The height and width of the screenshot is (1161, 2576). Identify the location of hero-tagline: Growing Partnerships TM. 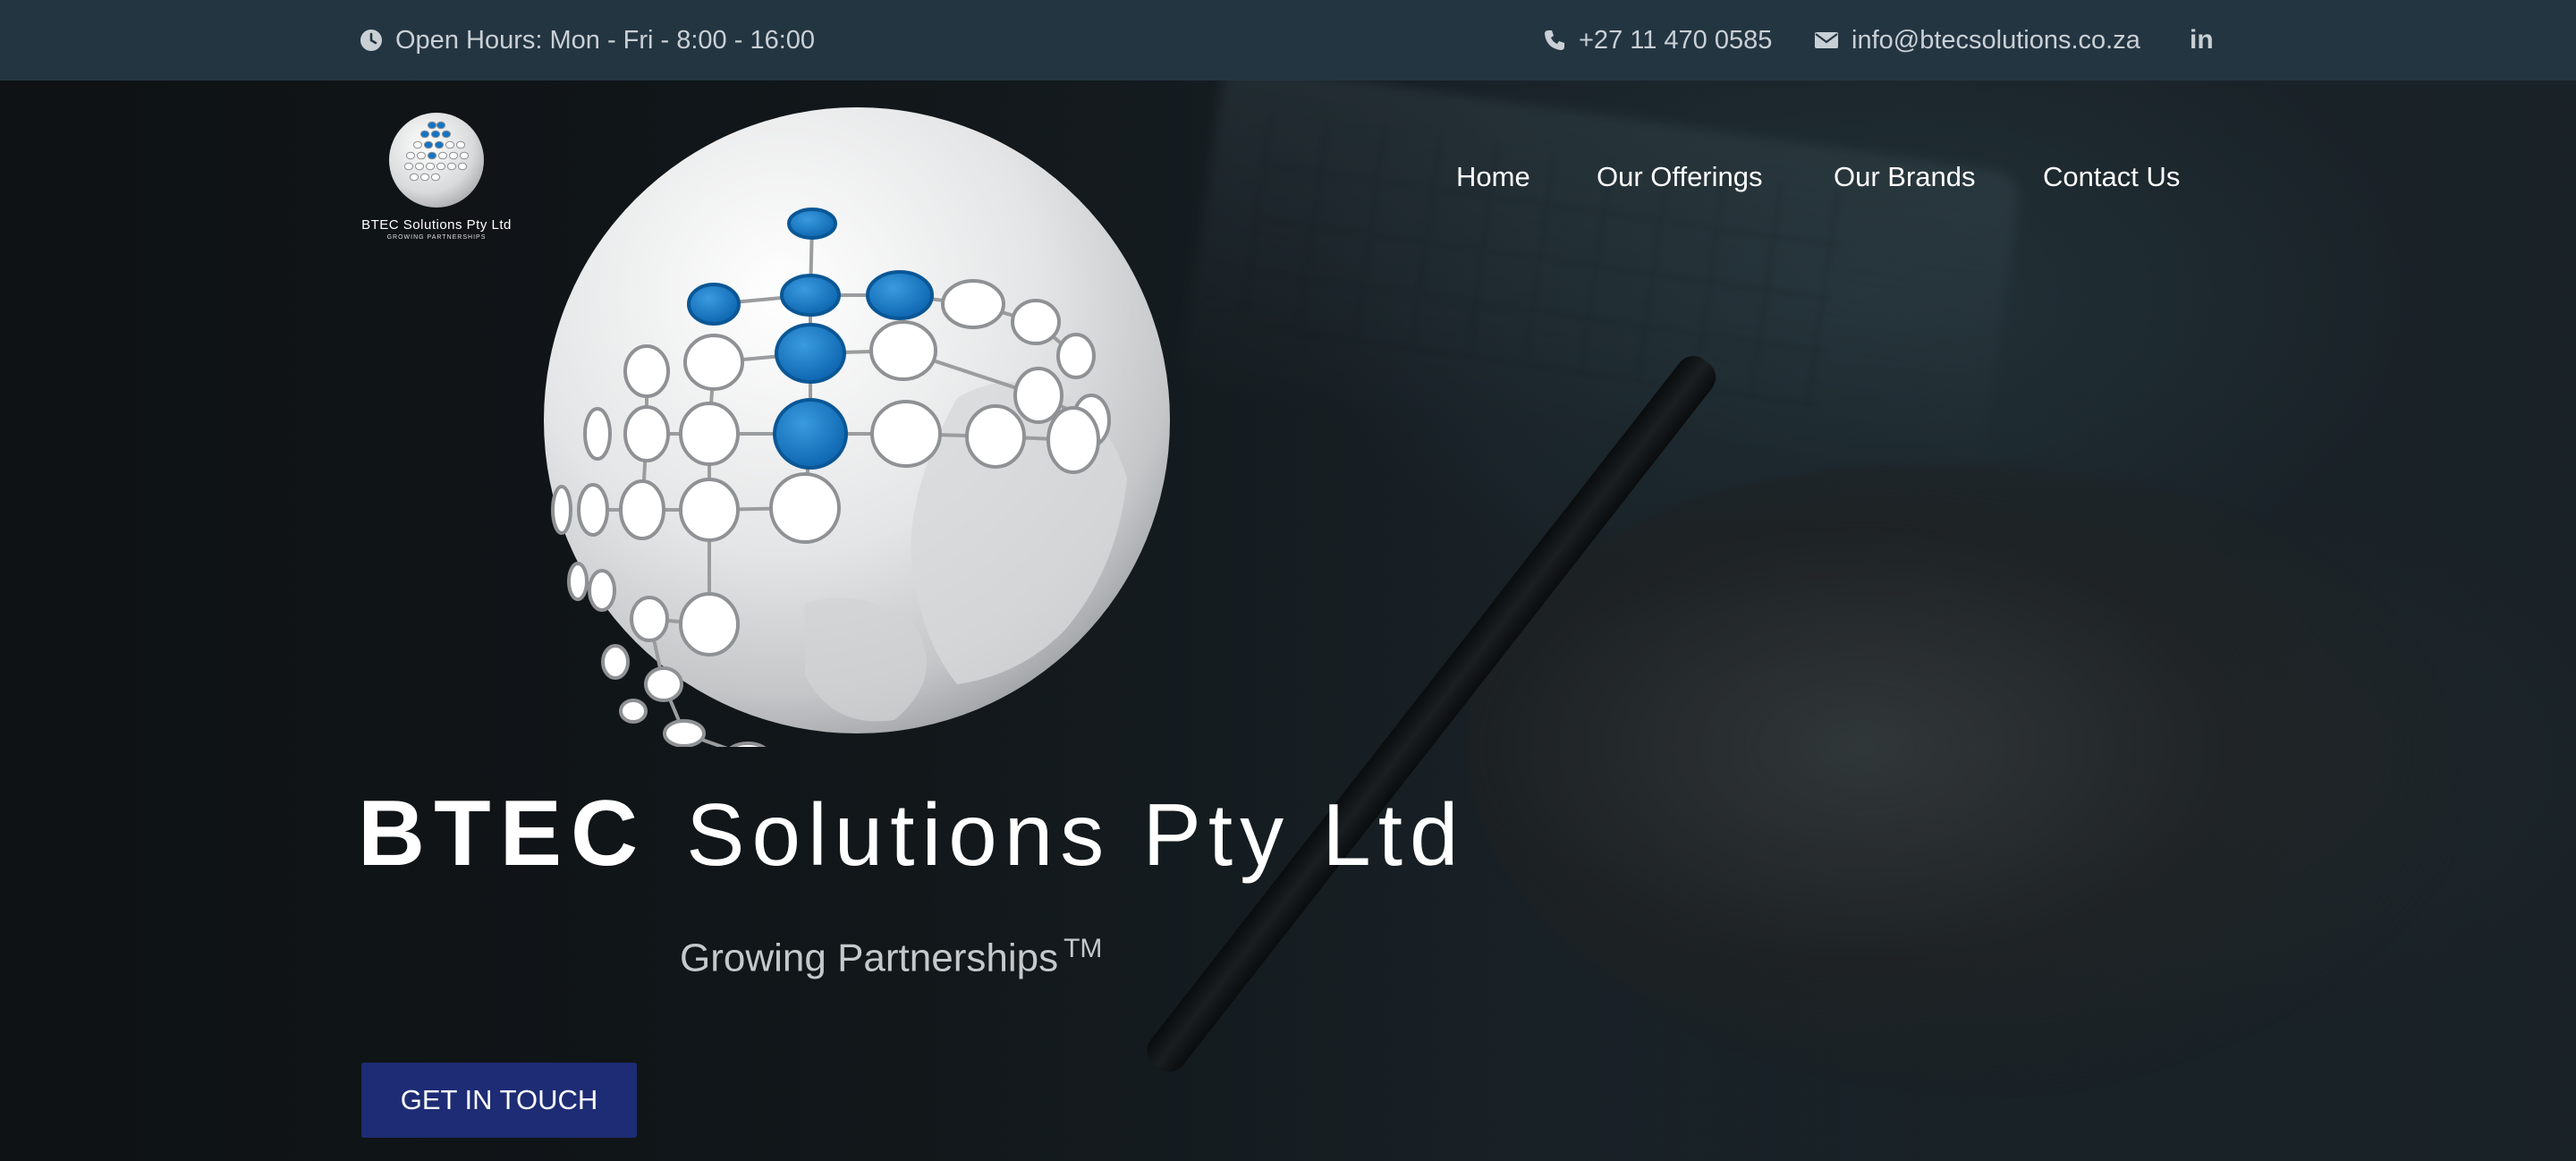
(891, 957).